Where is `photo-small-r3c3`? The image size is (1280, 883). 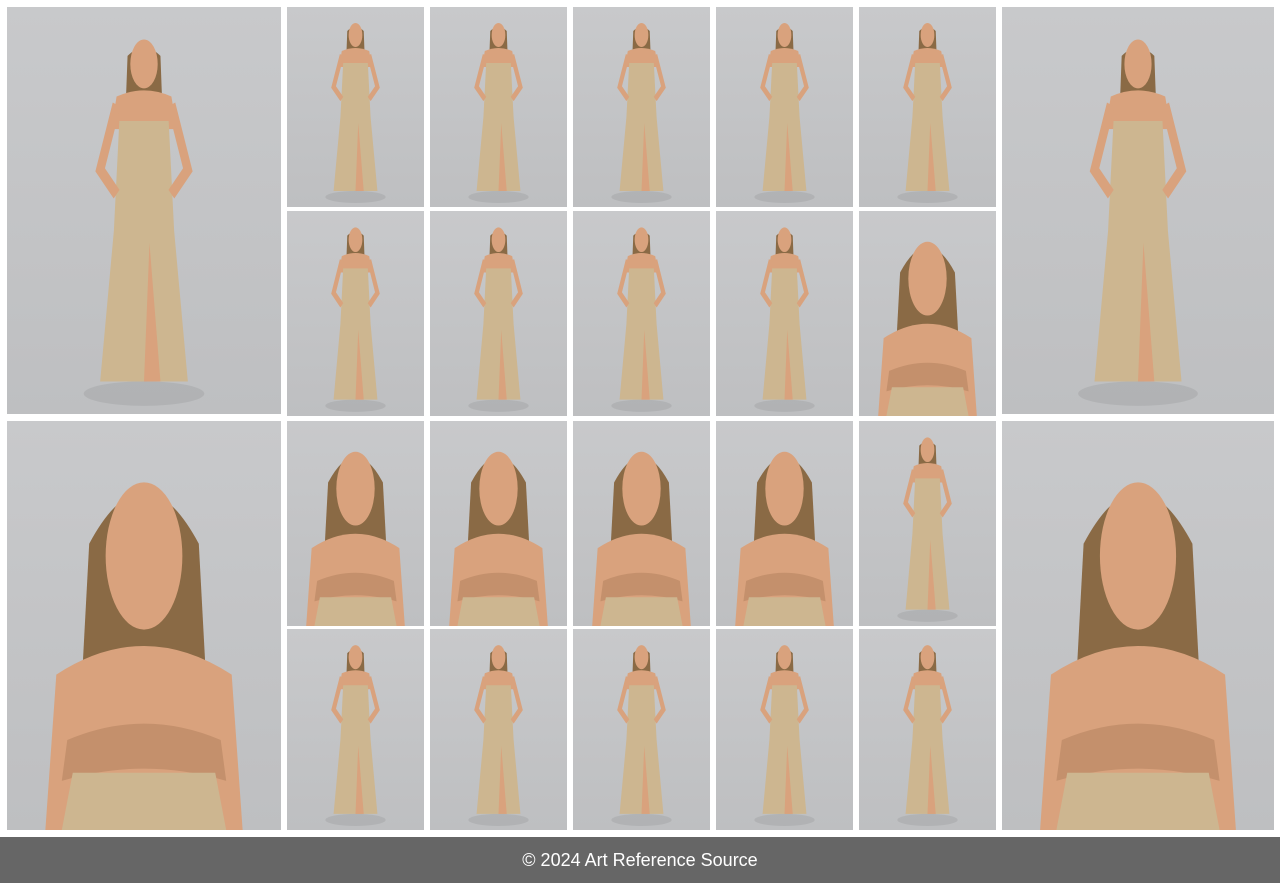 photo-small-r3c3 is located at coordinates (641, 523).